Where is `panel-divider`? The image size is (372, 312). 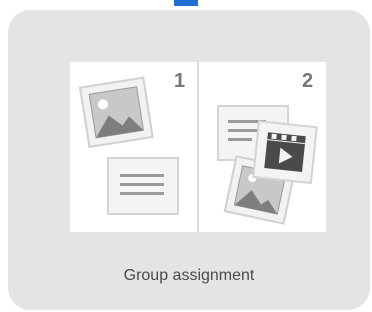
panel-divider is located at coordinates (198, 147).